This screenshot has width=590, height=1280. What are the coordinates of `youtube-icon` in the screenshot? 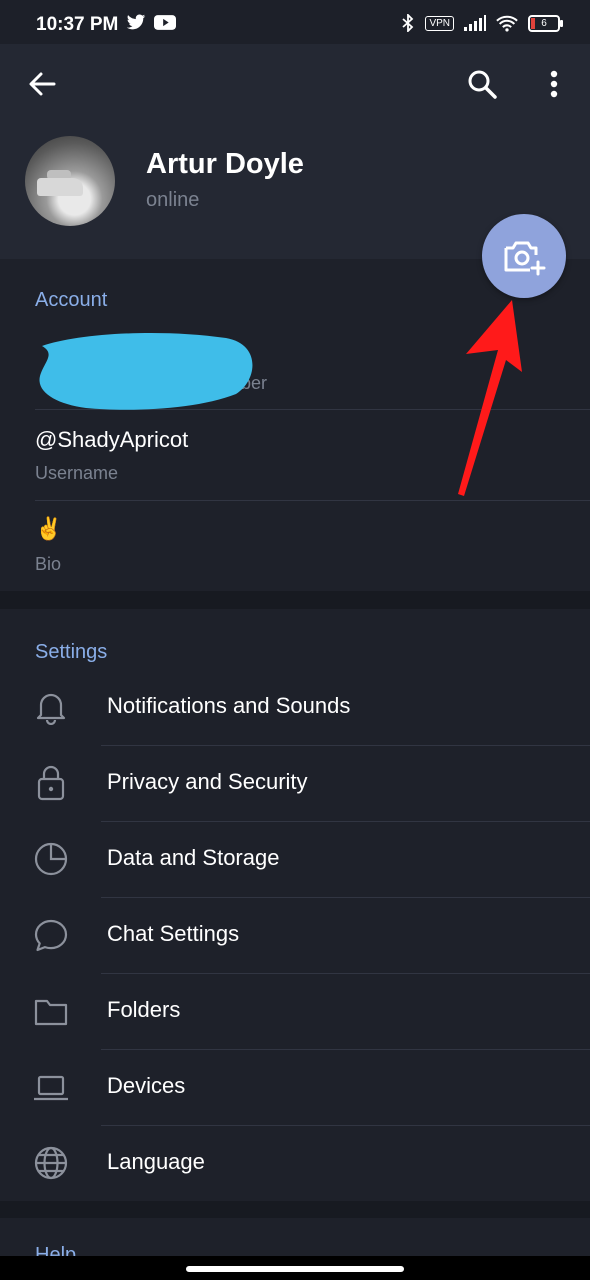 It's located at (165, 22).